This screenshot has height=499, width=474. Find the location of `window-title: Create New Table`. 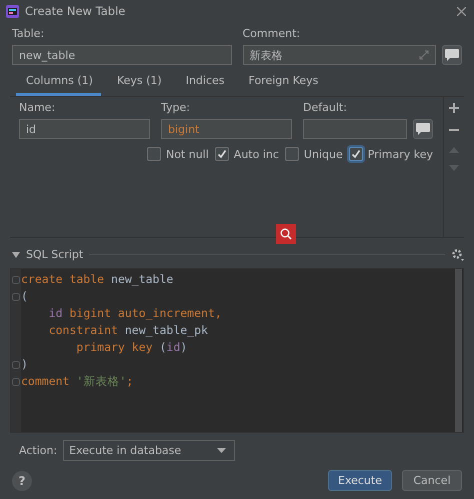

window-title: Create New Table is located at coordinates (75, 11).